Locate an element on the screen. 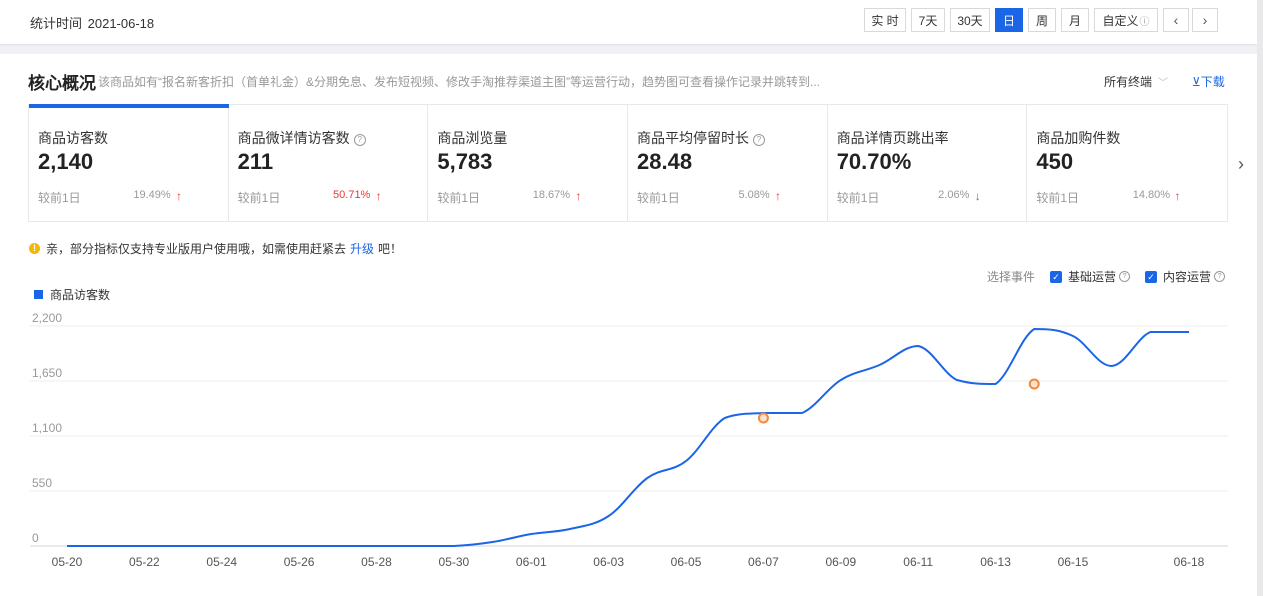 The width and height of the screenshot is (1263, 596). time-range-group: 实 时 7天 30天 日 周 月 自定义 ⓘ ‹ › is located at coordinates (1042, 20).